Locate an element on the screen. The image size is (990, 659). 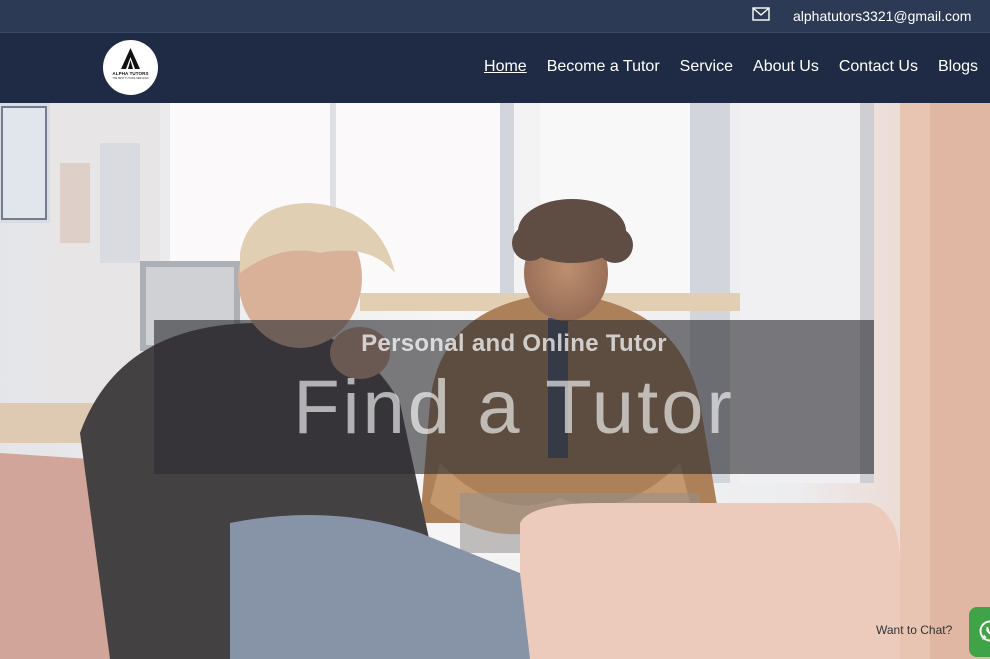
site-logo: ALPHA TUTORS THE BEST TUTORS SERVICES is located at coordinates (130, 67).